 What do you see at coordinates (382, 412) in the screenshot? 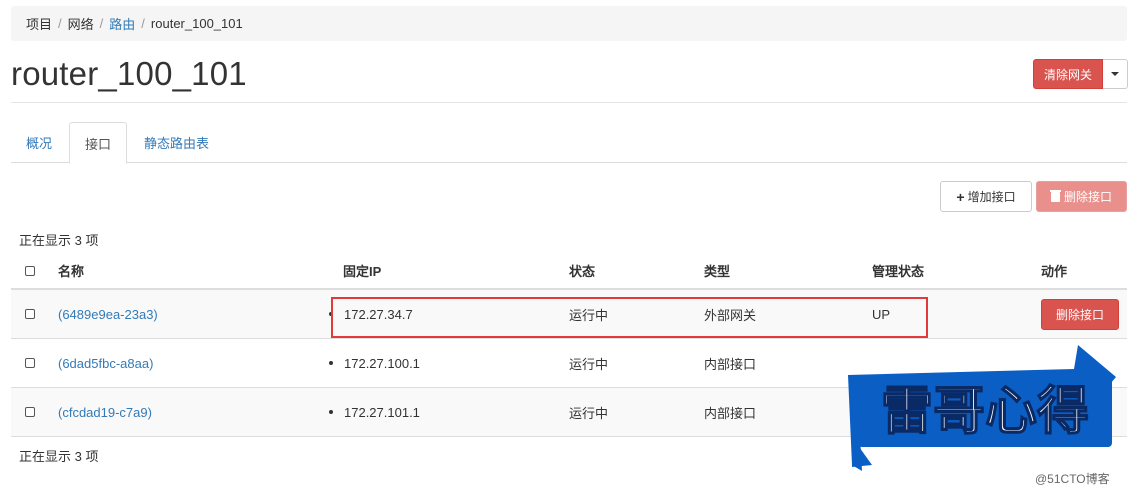
I see `interface-ip: 172.27.101.1` at bounding box center [382, 412].